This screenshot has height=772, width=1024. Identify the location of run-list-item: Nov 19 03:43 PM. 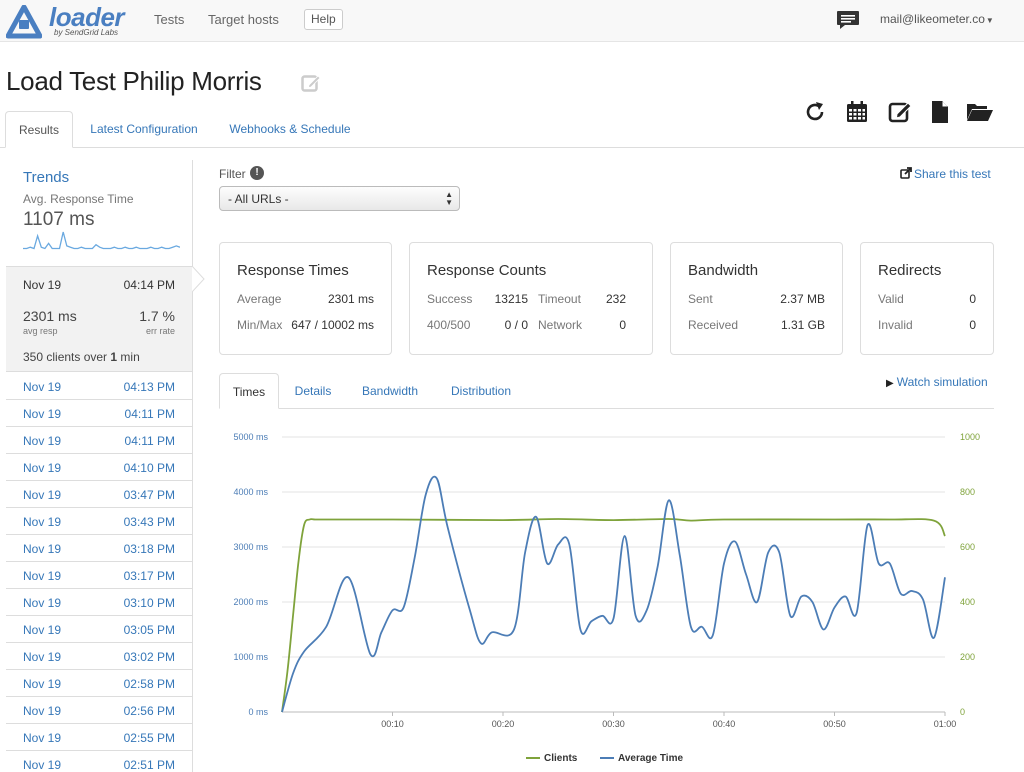
(99, 521).